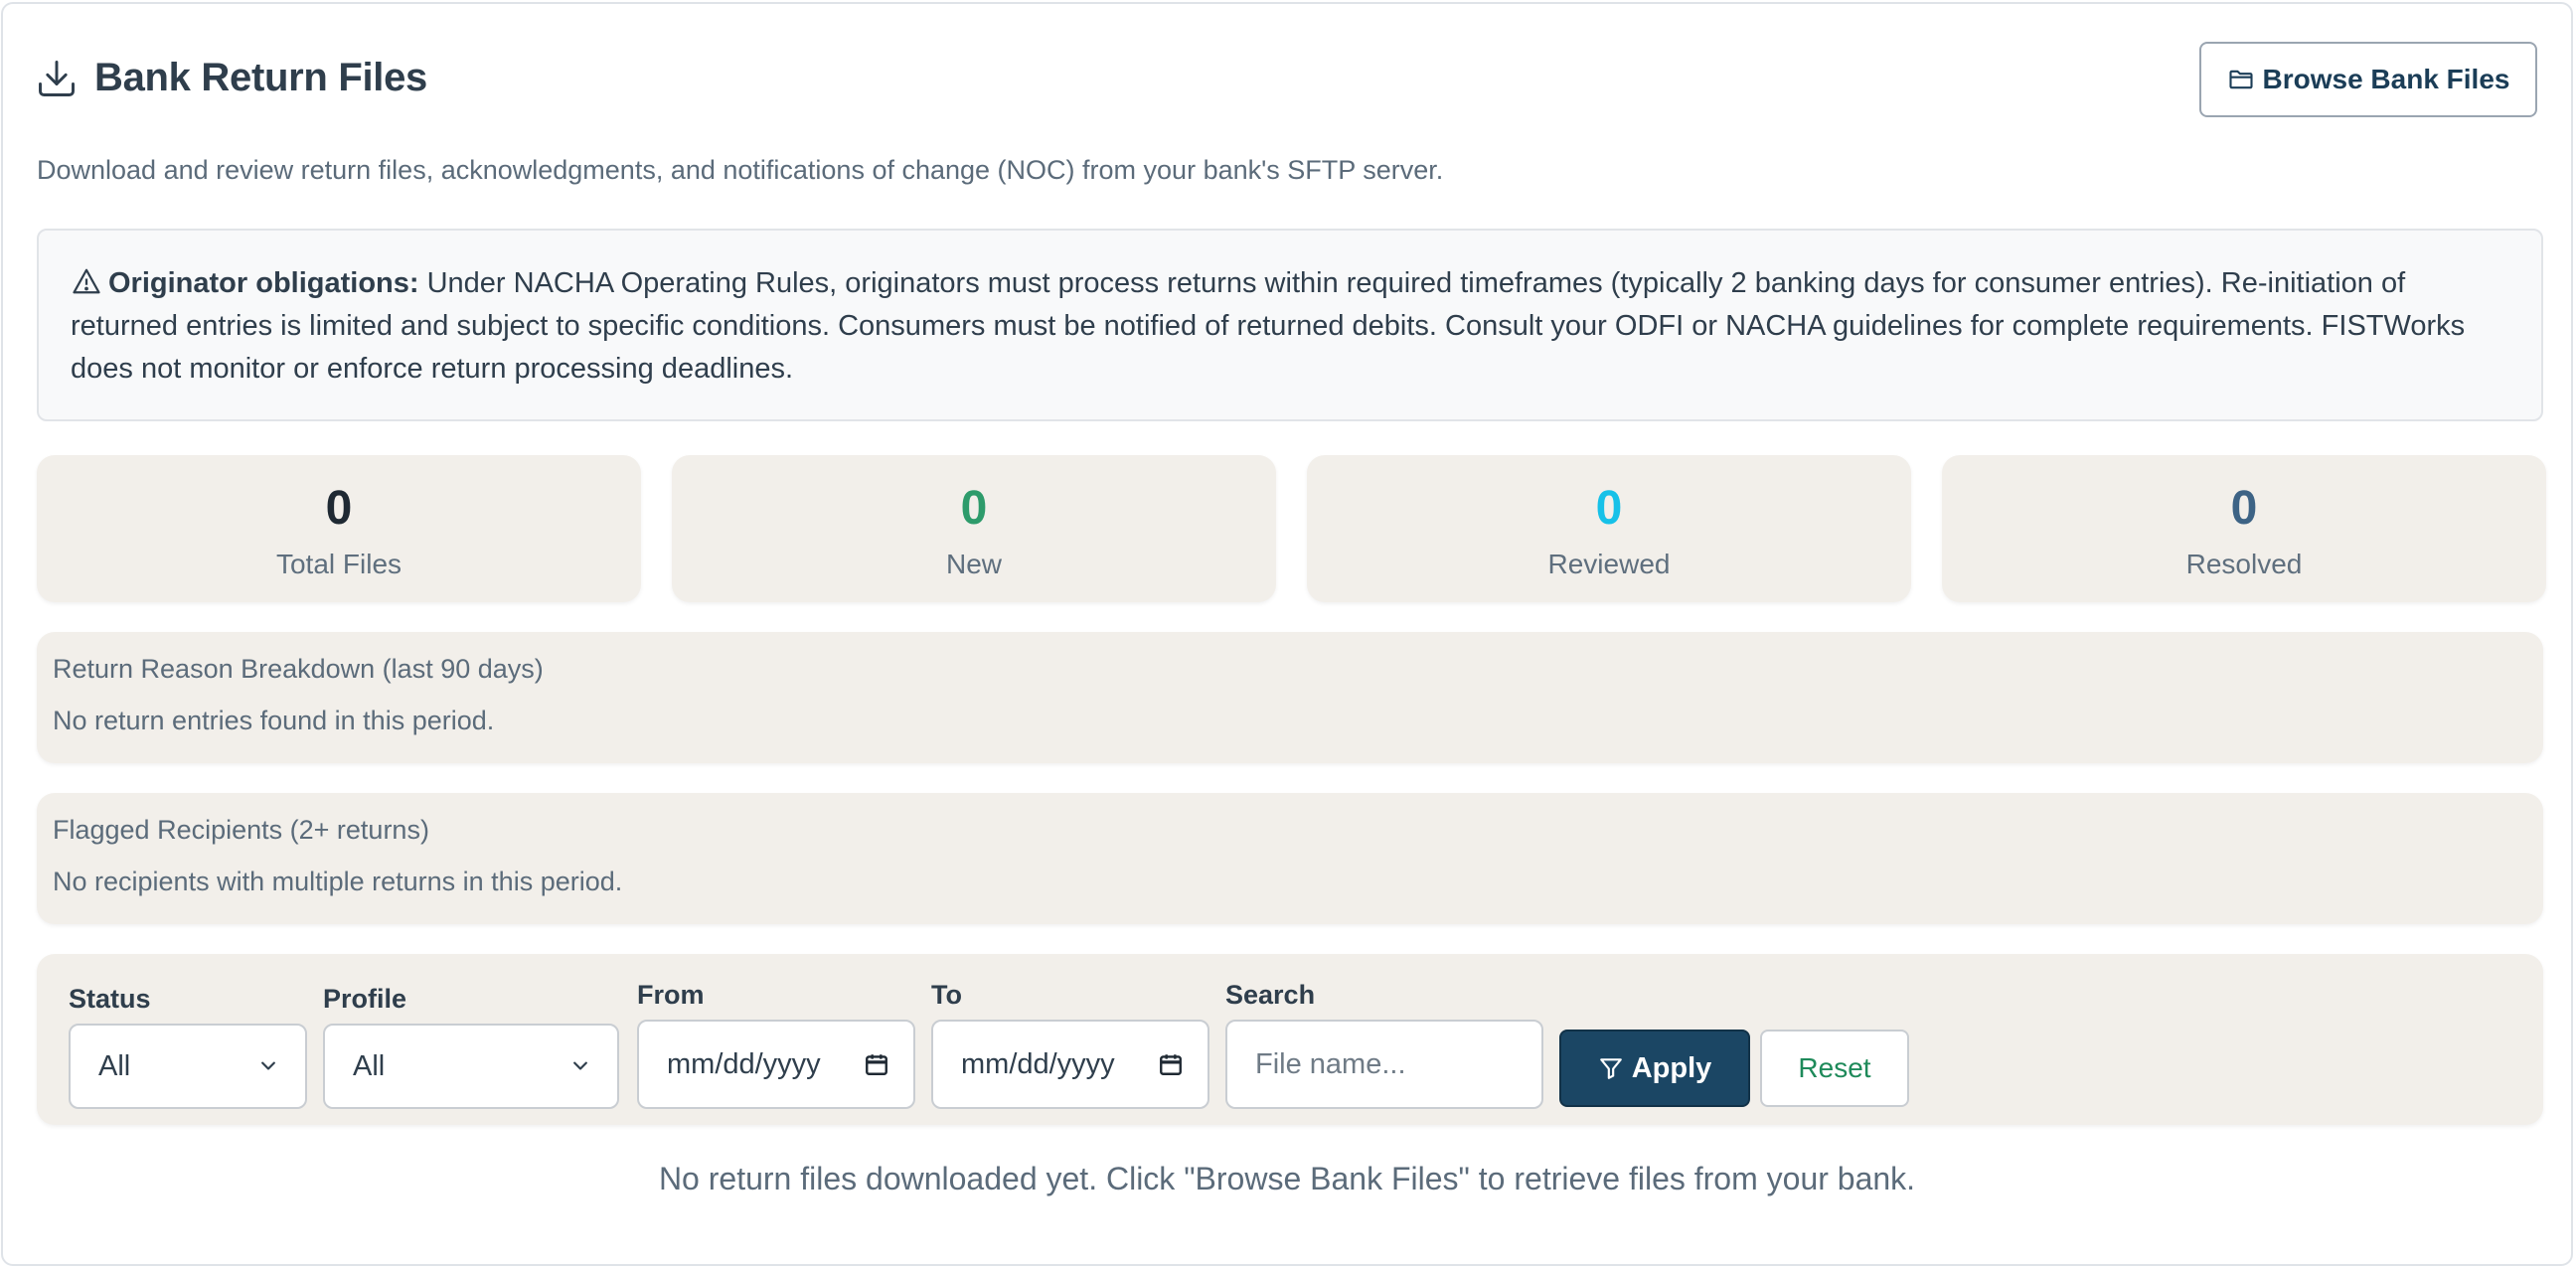 This screenshot has width=2576, height=1270. I want to click on reset-button: Reset, so click(1834, 1068).